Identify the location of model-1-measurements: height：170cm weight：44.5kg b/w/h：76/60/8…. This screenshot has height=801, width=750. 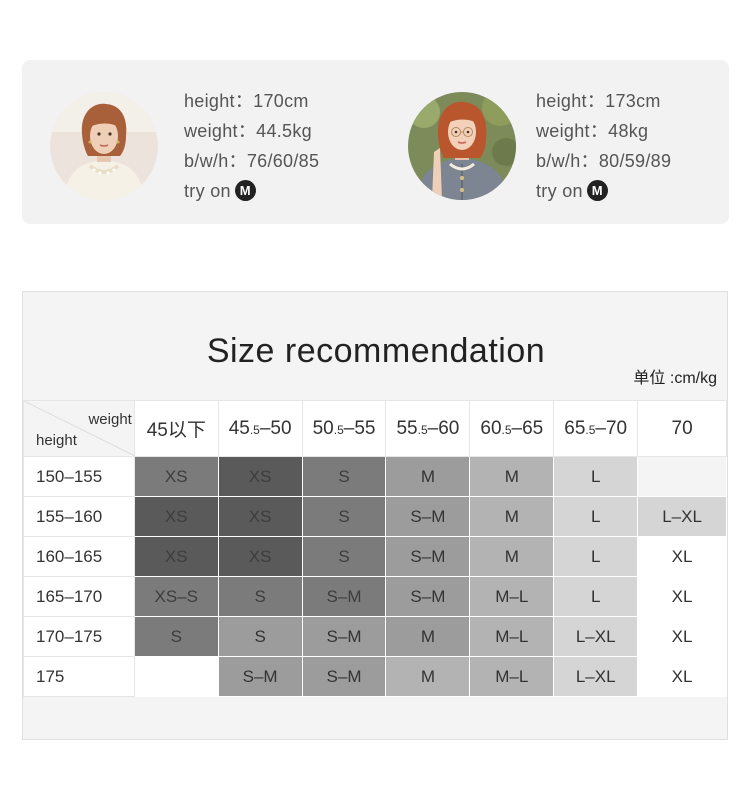
(251, 146).